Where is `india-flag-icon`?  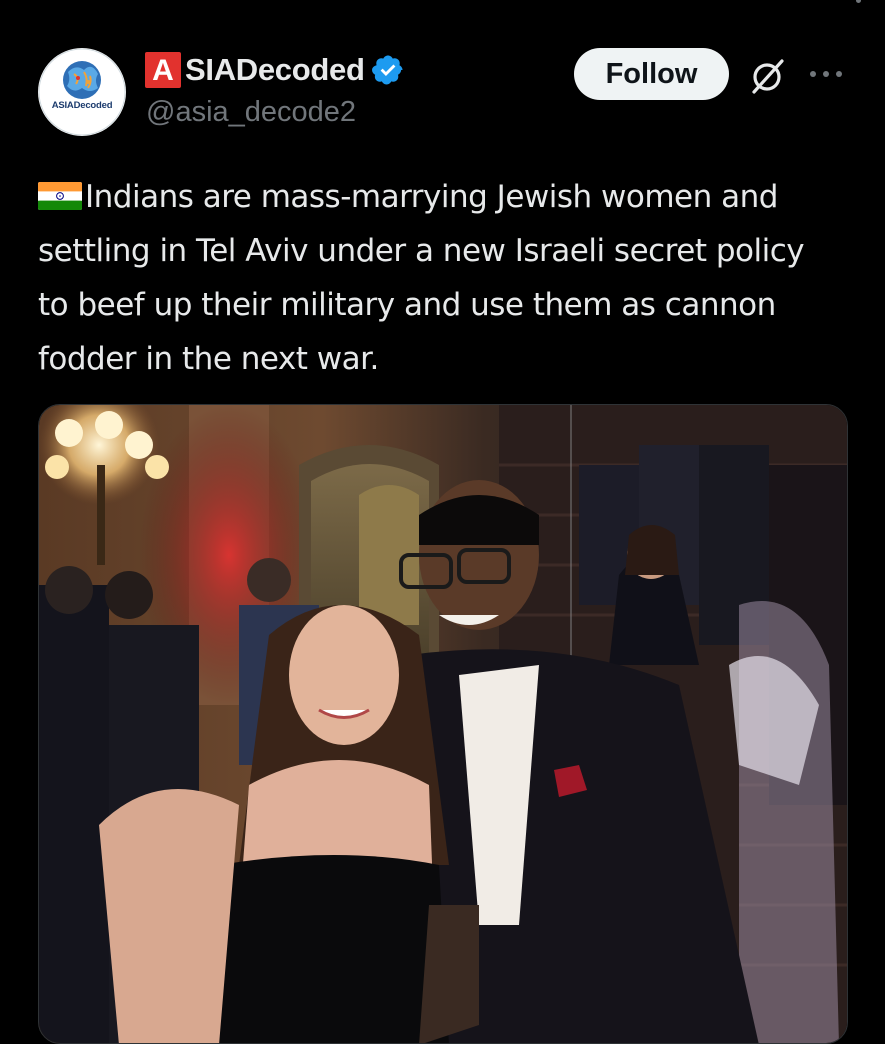 india-flag-icon is located at coordinates (60, 196).